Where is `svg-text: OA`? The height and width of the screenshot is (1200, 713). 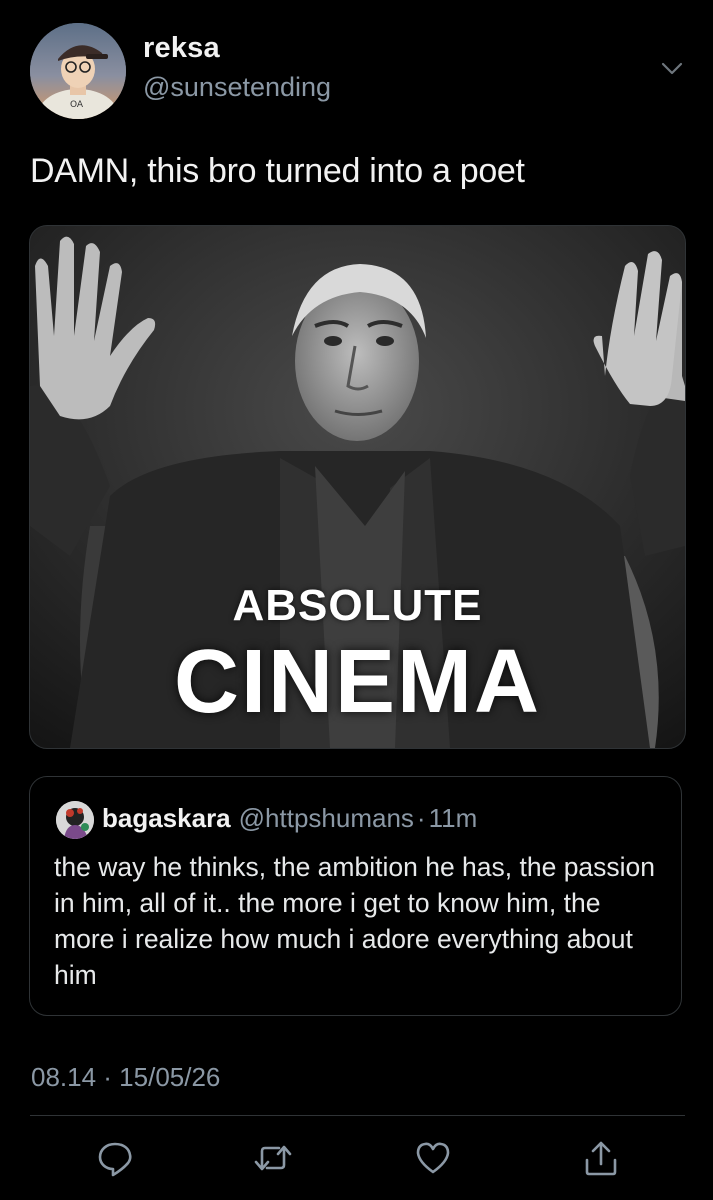
svg-text: OA is located at coordinates (77, 105).